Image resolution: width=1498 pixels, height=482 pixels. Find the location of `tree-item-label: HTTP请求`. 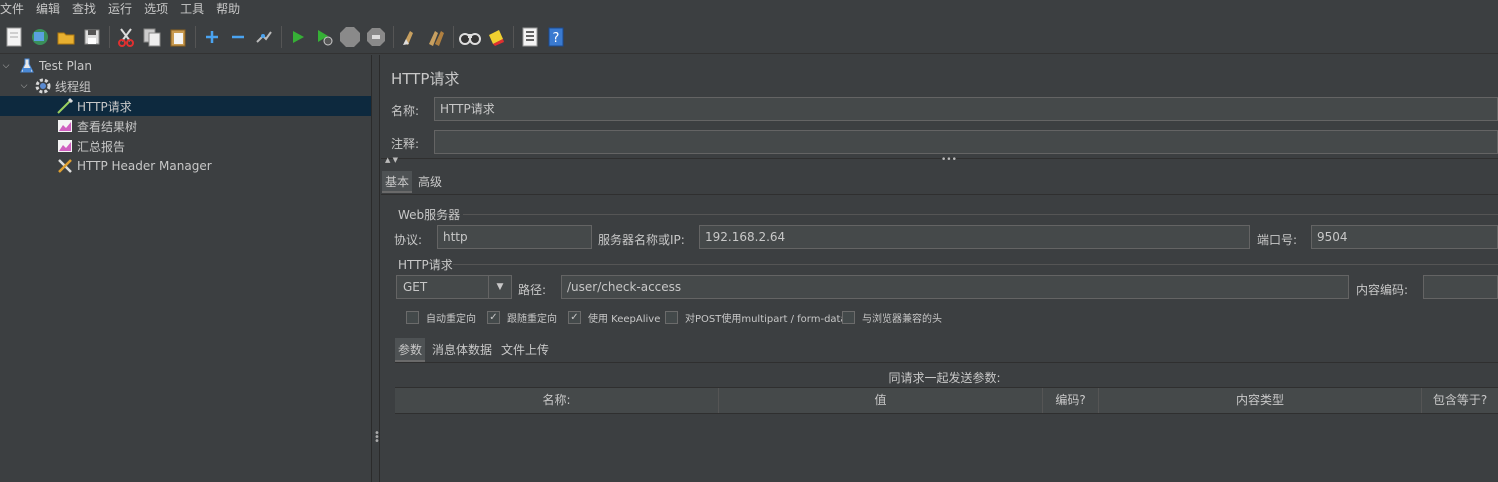

tree-item-label: HTTP请求 is located at coordinates (104, 106).